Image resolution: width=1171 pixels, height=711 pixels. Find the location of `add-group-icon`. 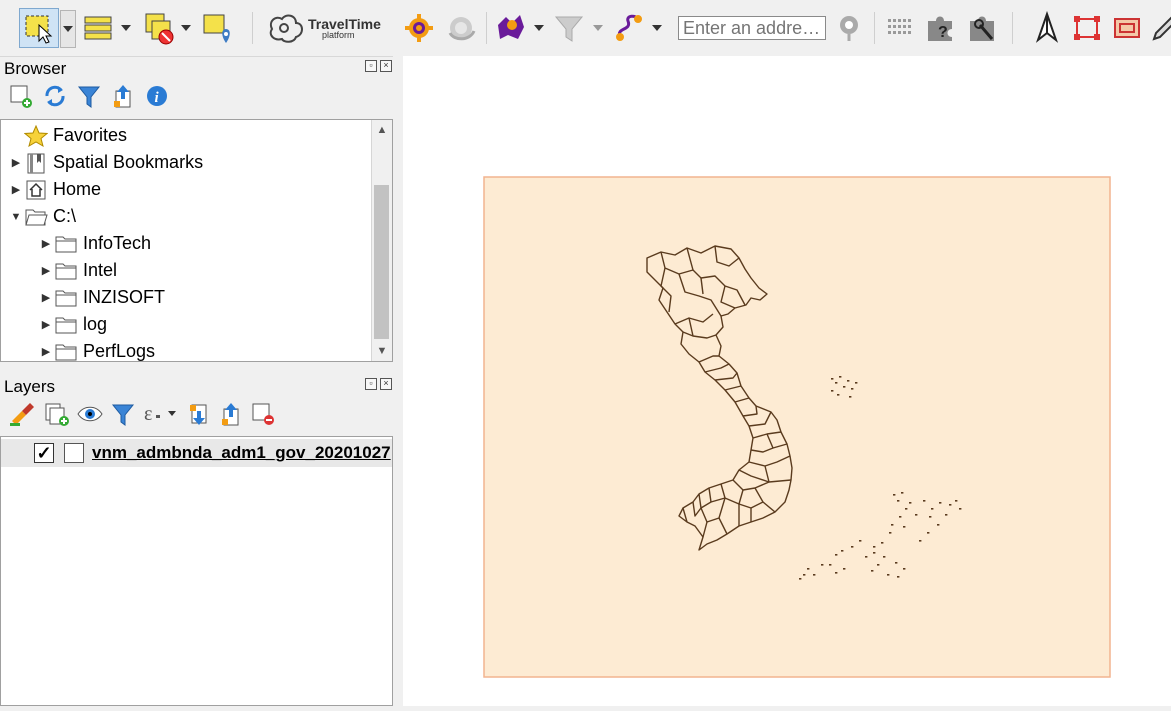

add-group-icon is located at coordinates (56, 416).